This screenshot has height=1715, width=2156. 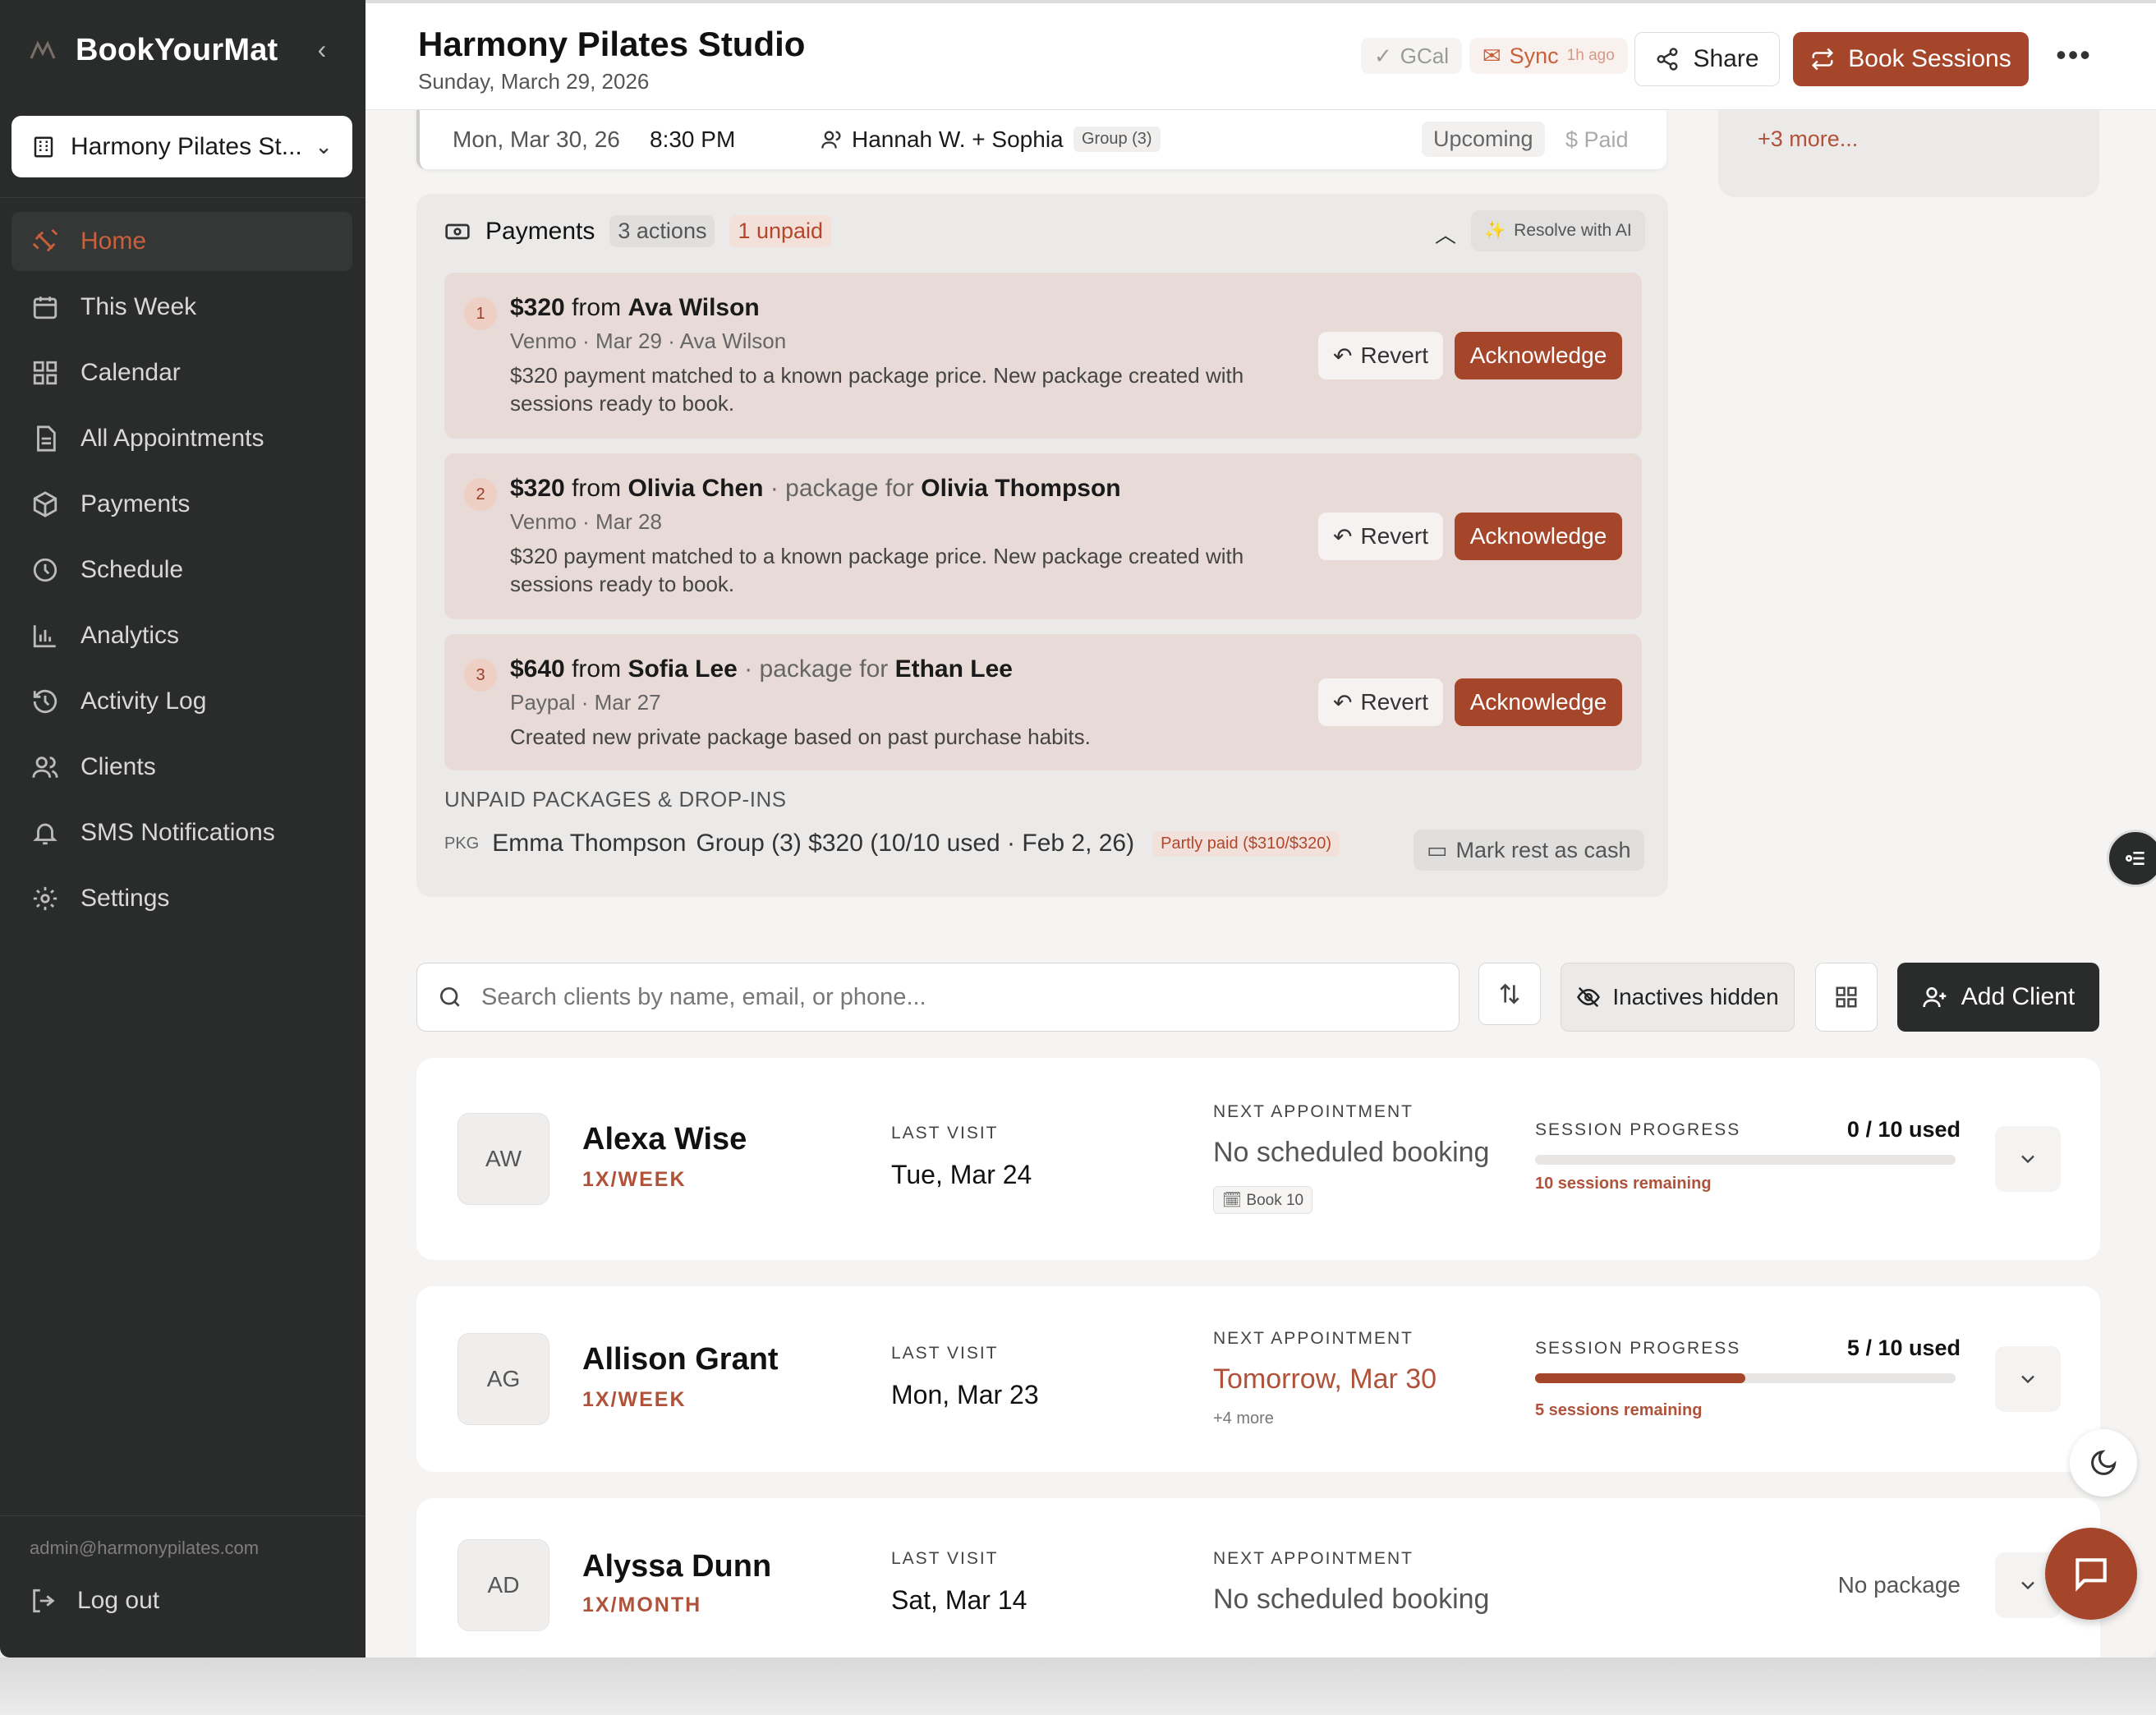 I want to click on mark-rest-as-cash-button: ▭ Mark rest as cash, so click(x=1529, y=851).